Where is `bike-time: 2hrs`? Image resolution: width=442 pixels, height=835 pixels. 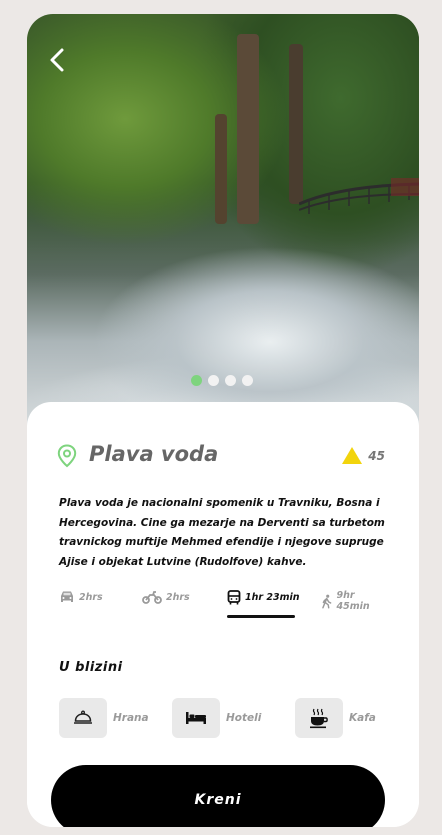 bike-time: 2hrs is located at coordinates (178, 597).